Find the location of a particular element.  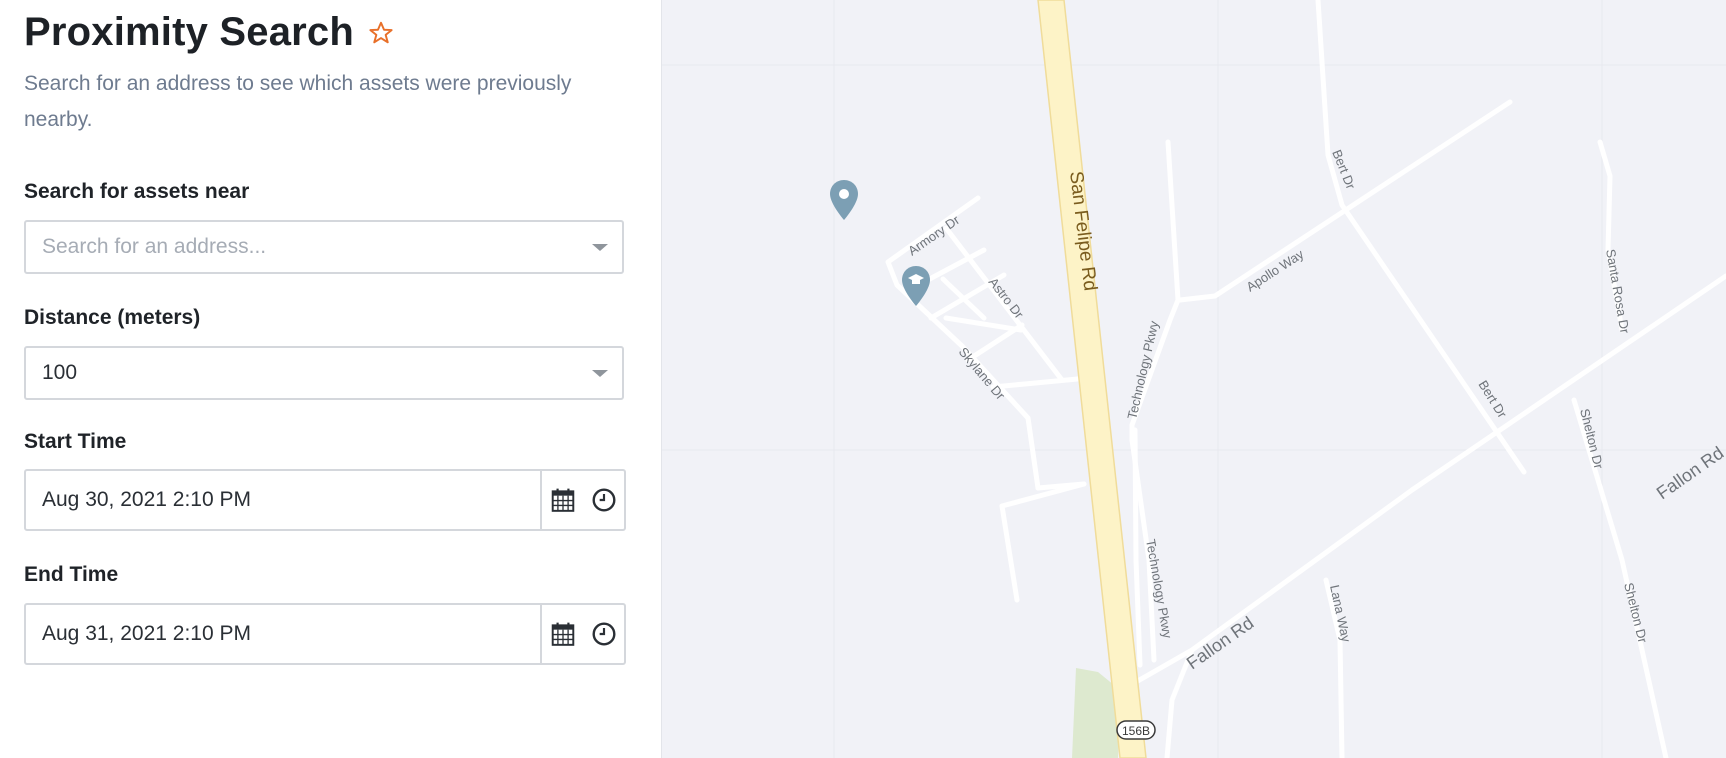

label-lana: Lana Way is located at coordinates (1340, 614).